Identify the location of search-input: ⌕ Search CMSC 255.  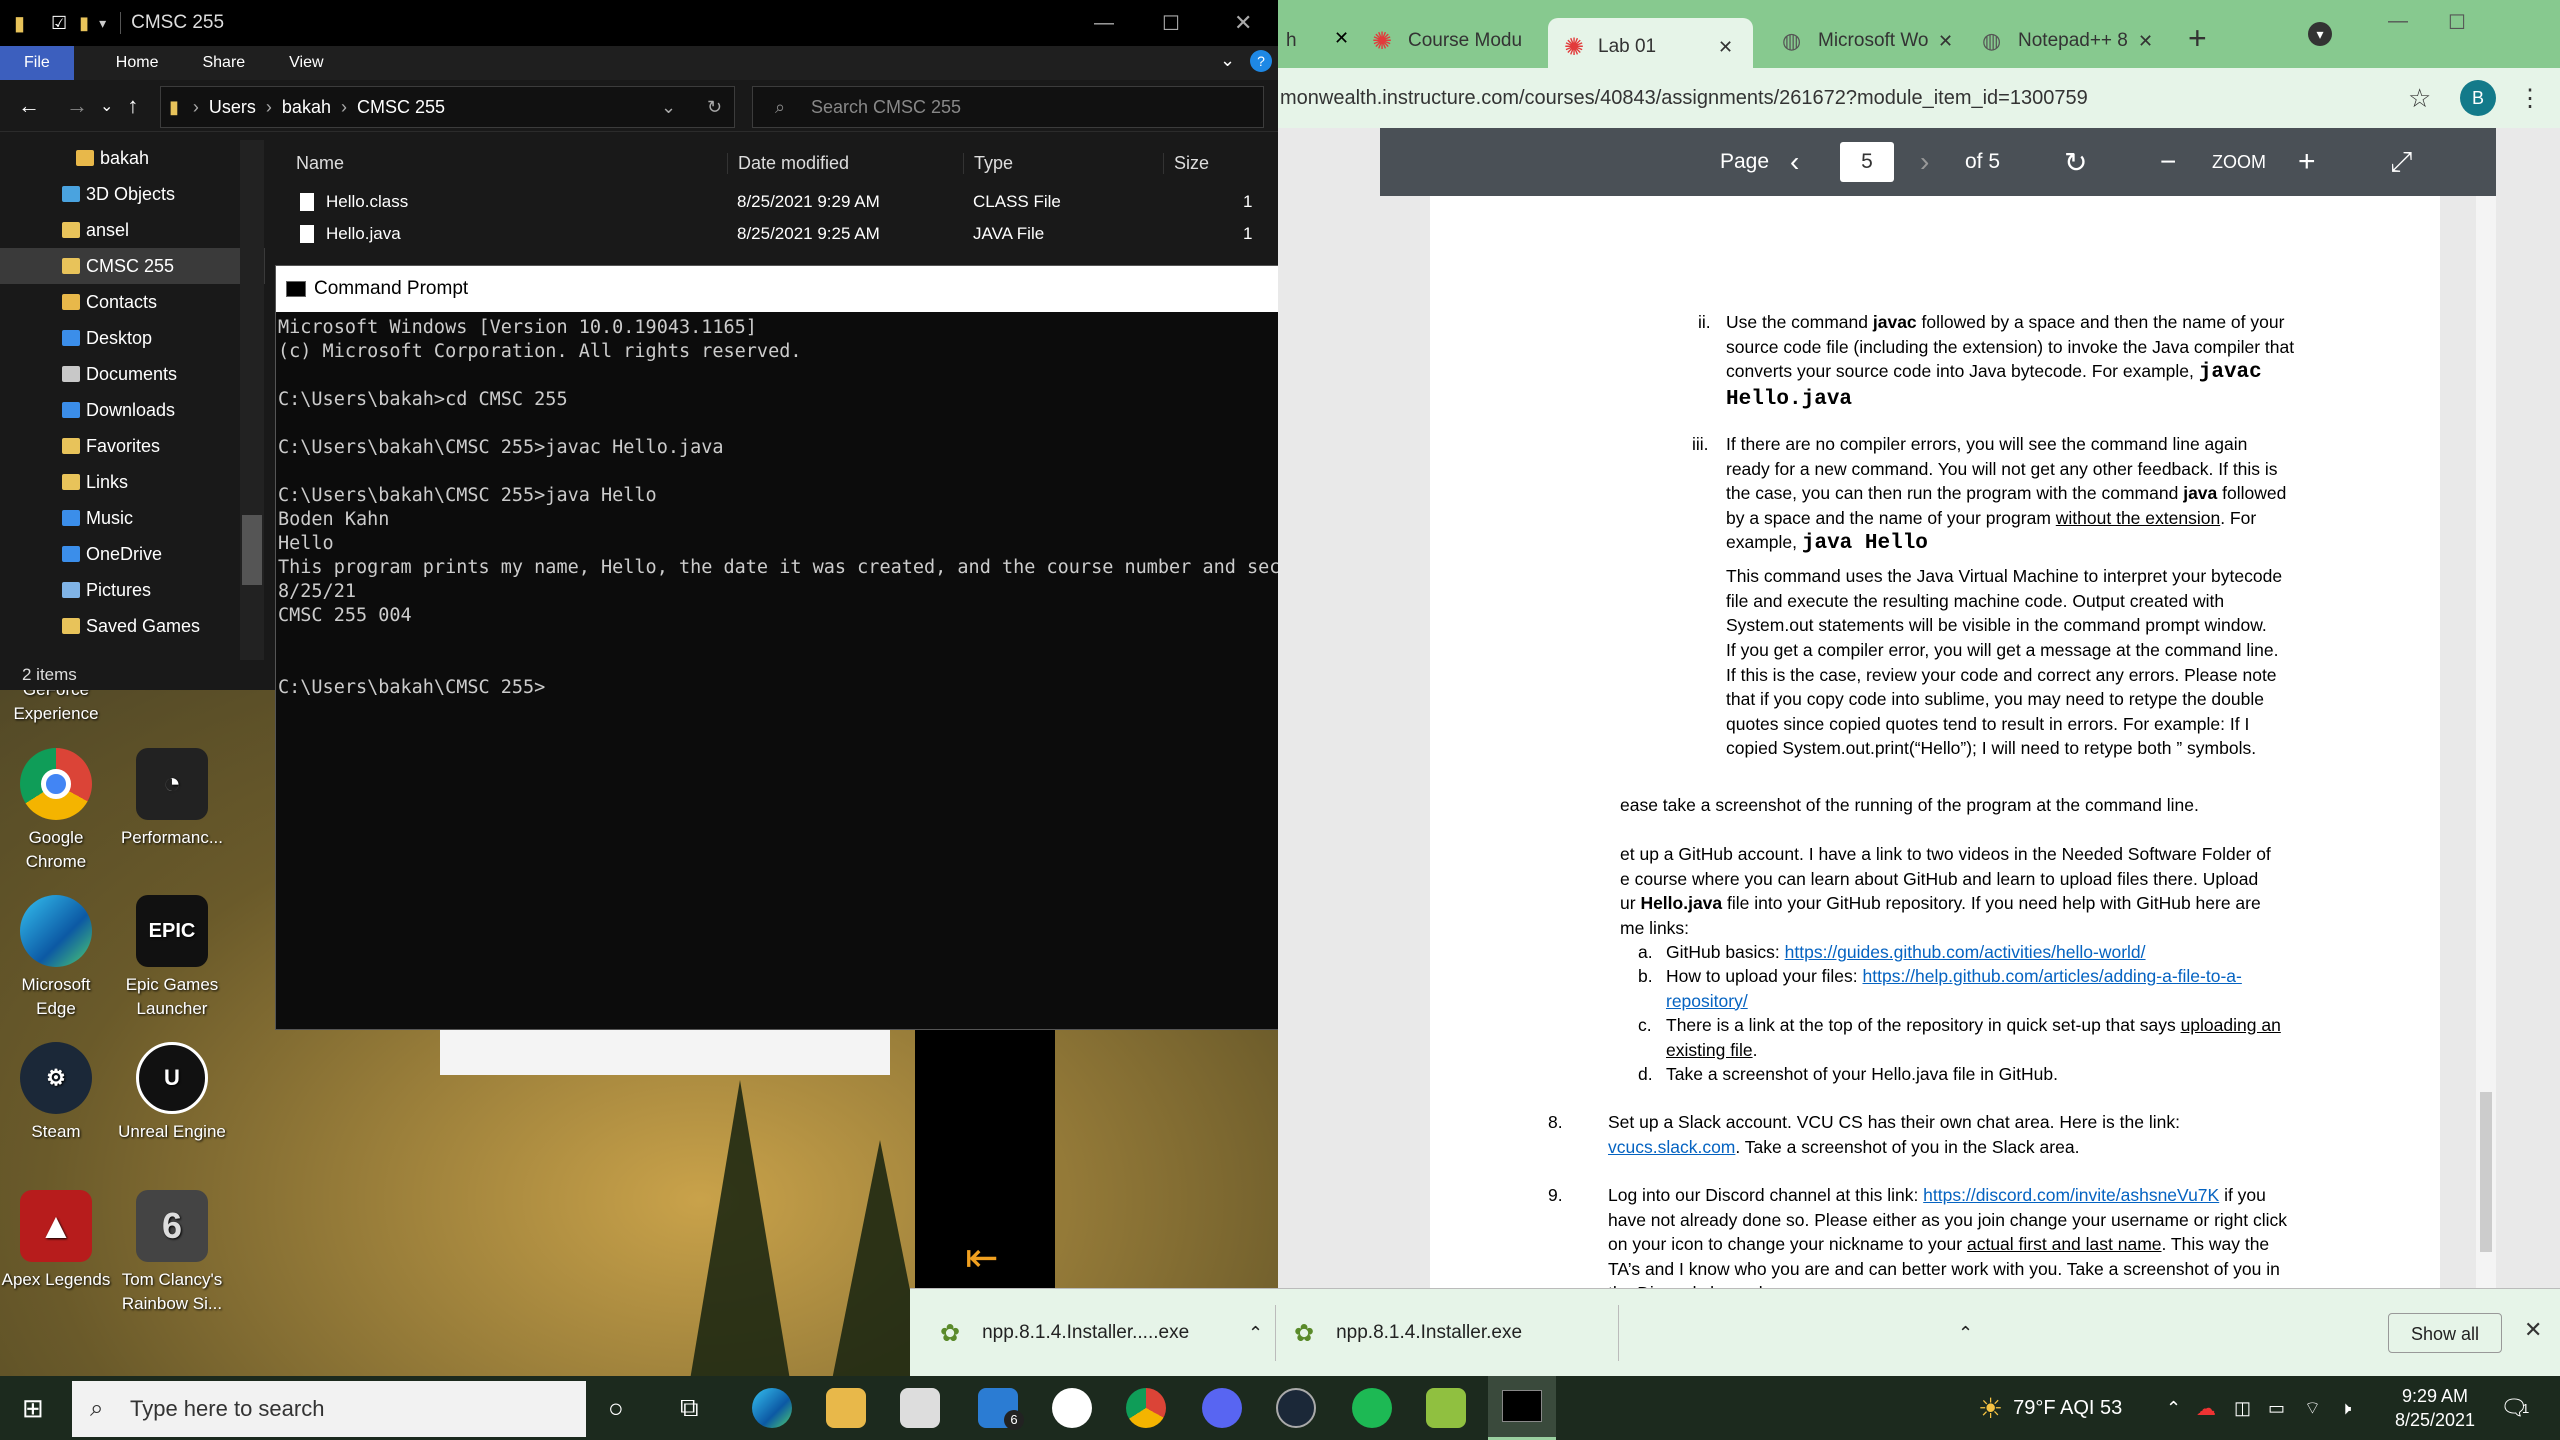
(1008, 107).